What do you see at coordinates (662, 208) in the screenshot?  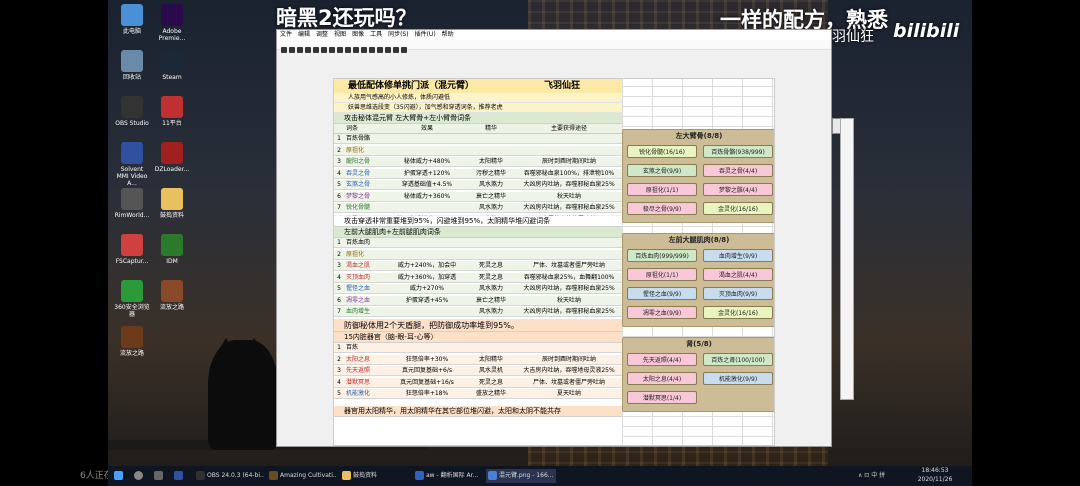 I see `trait-button: 极尽之骨(9/9)` at bounding box center [662, 208].